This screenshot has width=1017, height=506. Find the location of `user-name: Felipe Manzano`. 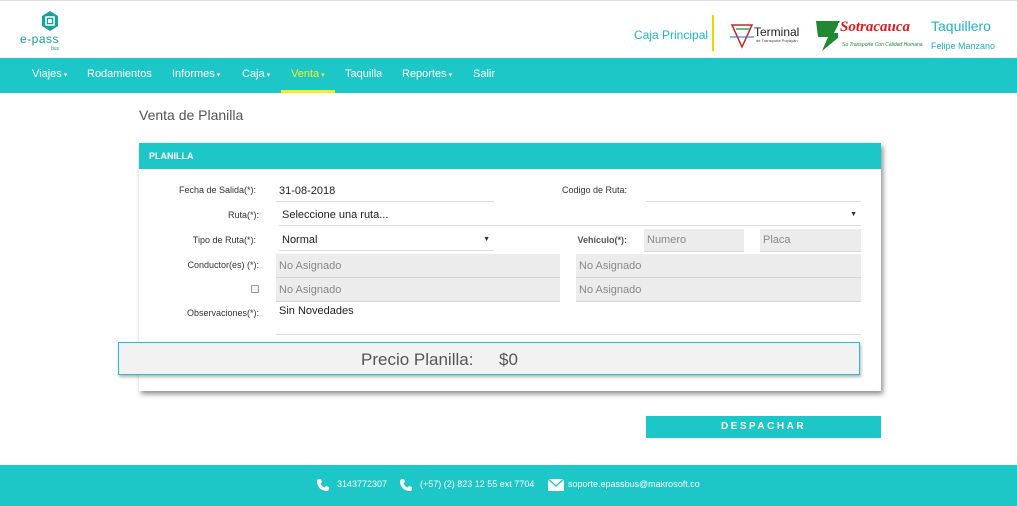

user-name: Felipe Manzano is located at coordinates (963, 46).